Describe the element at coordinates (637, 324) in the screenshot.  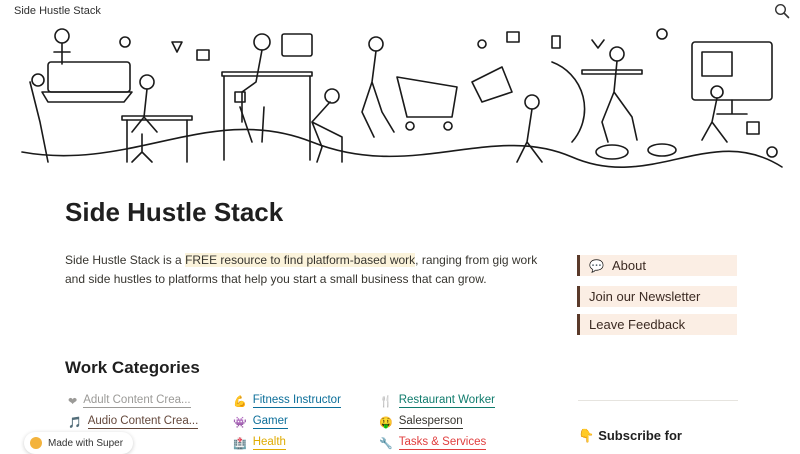
I see `feedback-label: Leave Feedback` at that location.